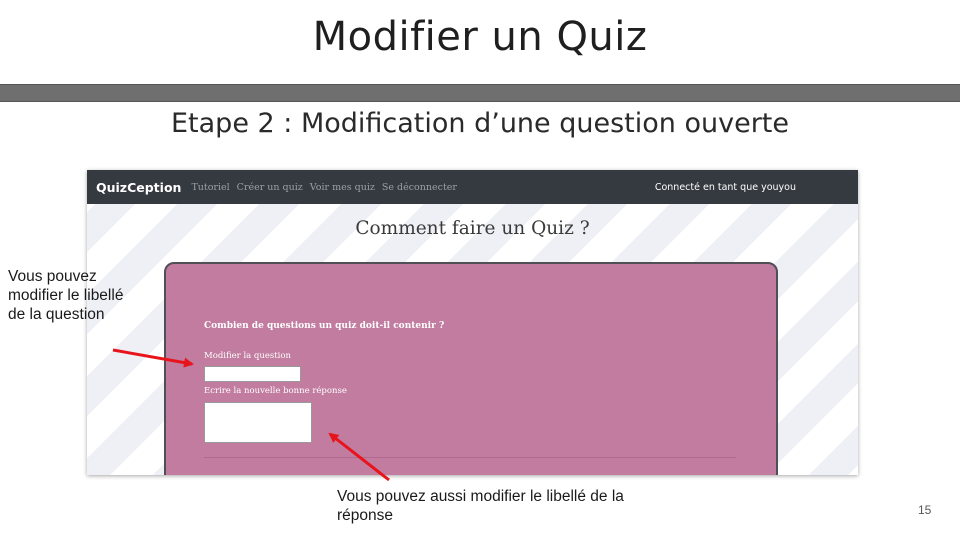 Image resolution: width=960 pixels, height=540 pixels. What do you see at coordinates (258, 422) in the screenshot?
I see `answer-textarea` at bounding box center [258, 422].